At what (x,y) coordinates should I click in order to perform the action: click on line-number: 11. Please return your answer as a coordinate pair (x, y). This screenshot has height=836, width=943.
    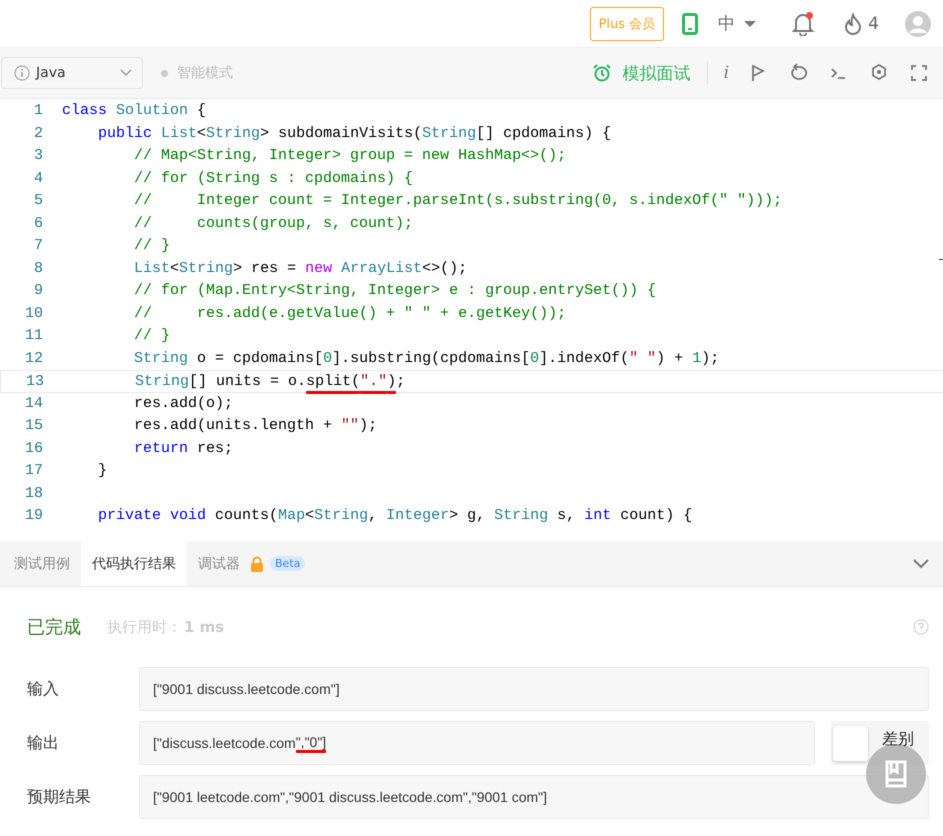
    Looking at the image, I should click on (34, 336).